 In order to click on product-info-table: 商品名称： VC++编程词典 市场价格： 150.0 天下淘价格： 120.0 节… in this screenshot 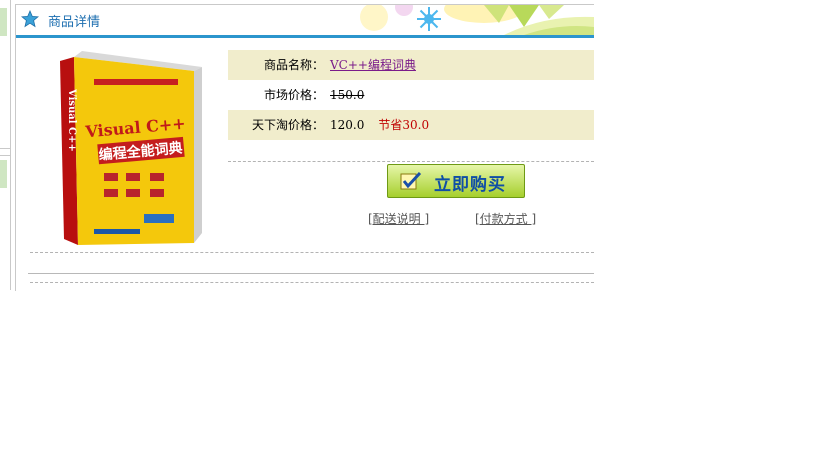, I will do `click(411, 95)`.